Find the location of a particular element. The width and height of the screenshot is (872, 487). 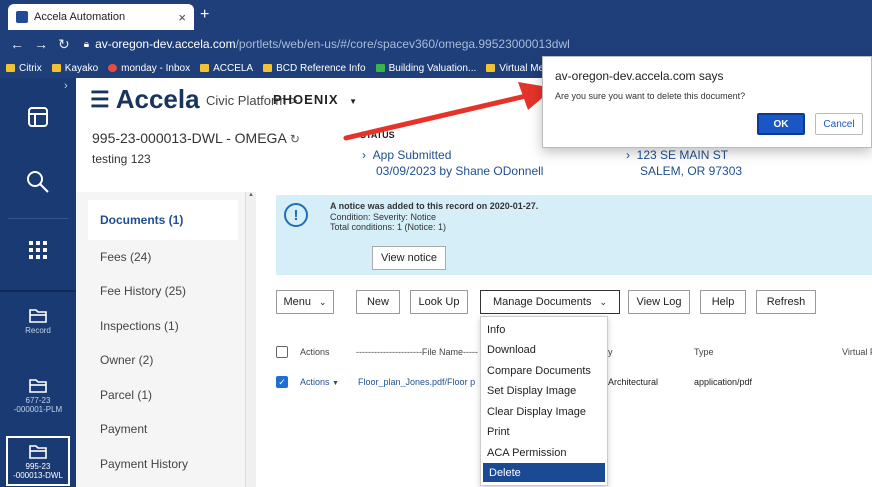

bookmark-virtual: Virtual Me is located at coordinates (515, 68).